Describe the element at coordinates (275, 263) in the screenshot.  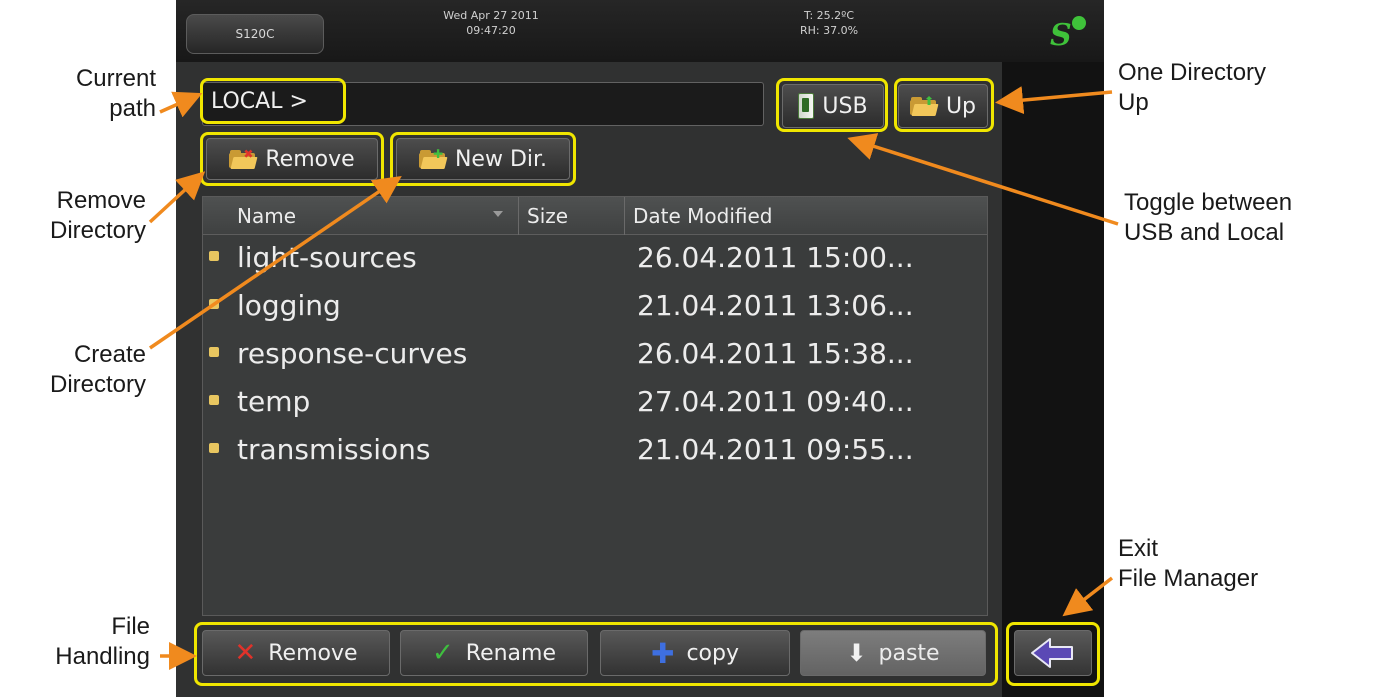
I see `arrow-create-directory` at that location.